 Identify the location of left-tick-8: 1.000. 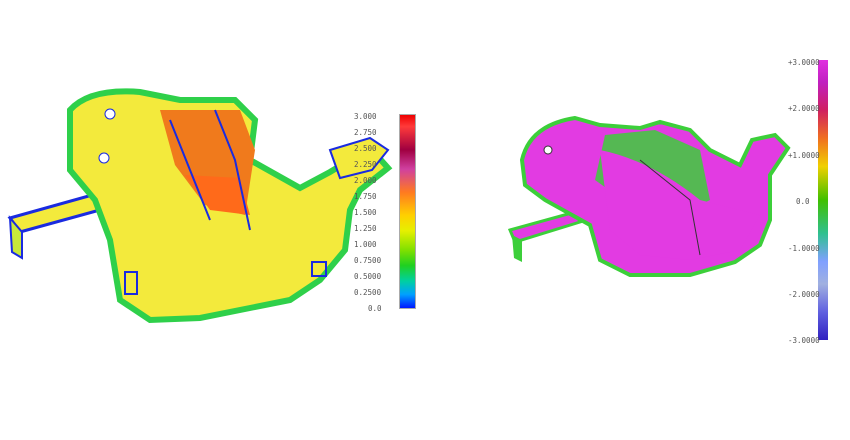
(365, 244).